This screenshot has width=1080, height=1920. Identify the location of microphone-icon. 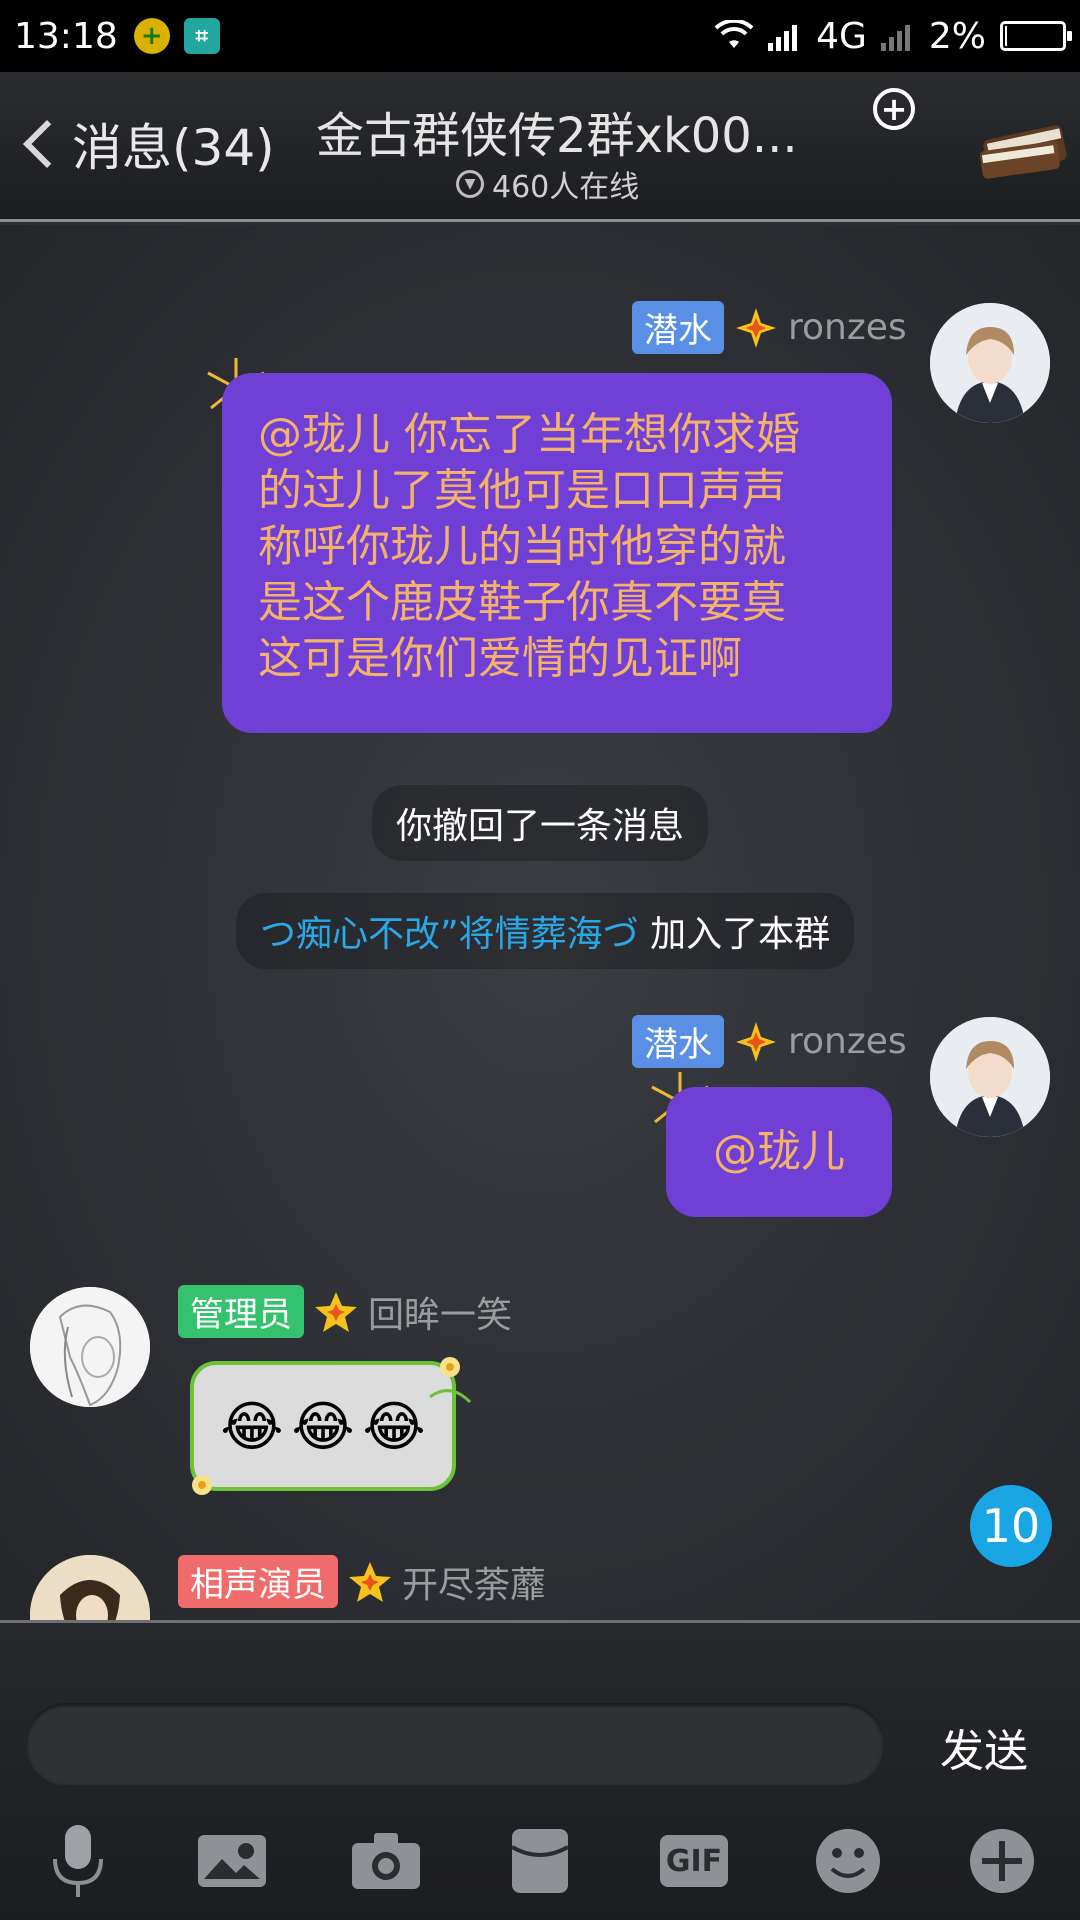
(78, 1861).